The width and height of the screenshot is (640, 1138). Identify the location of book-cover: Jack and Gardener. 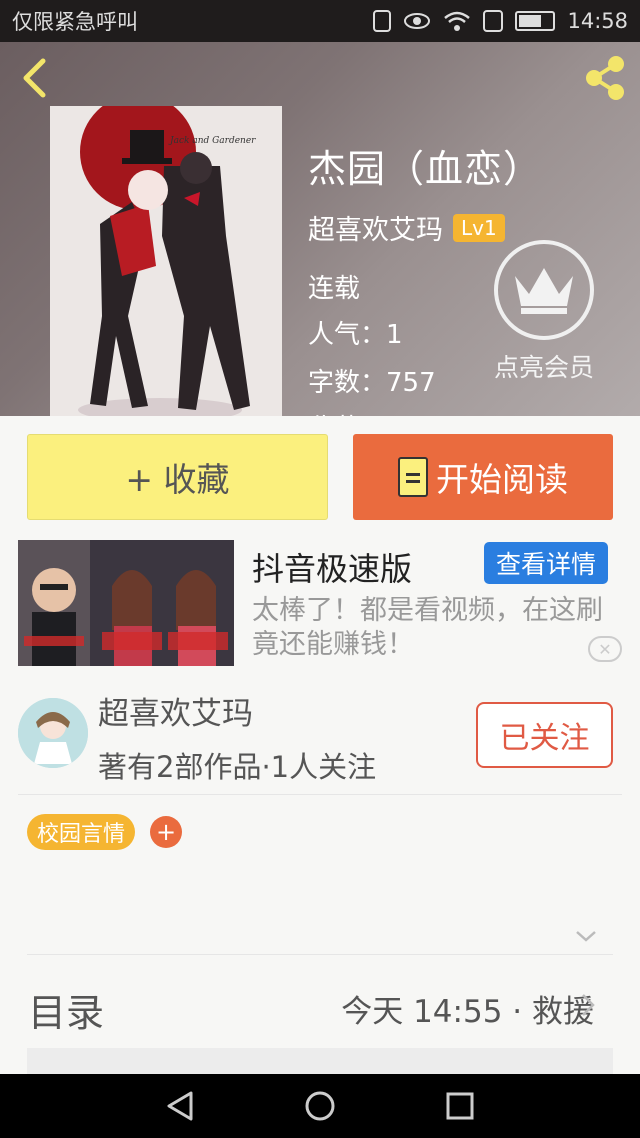
(166, 261).